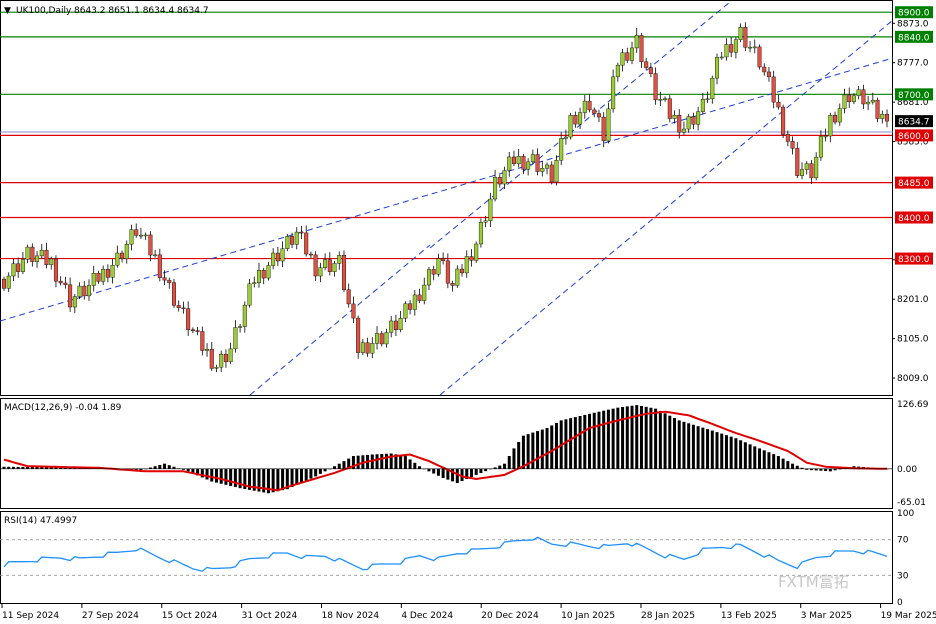 Image resolution: width=936 pixels, height=624 pixels. Describe the element at coordinates (30, 616) in the screenshot. I see `time-tick-label: 11 Sep 2024` at that location.